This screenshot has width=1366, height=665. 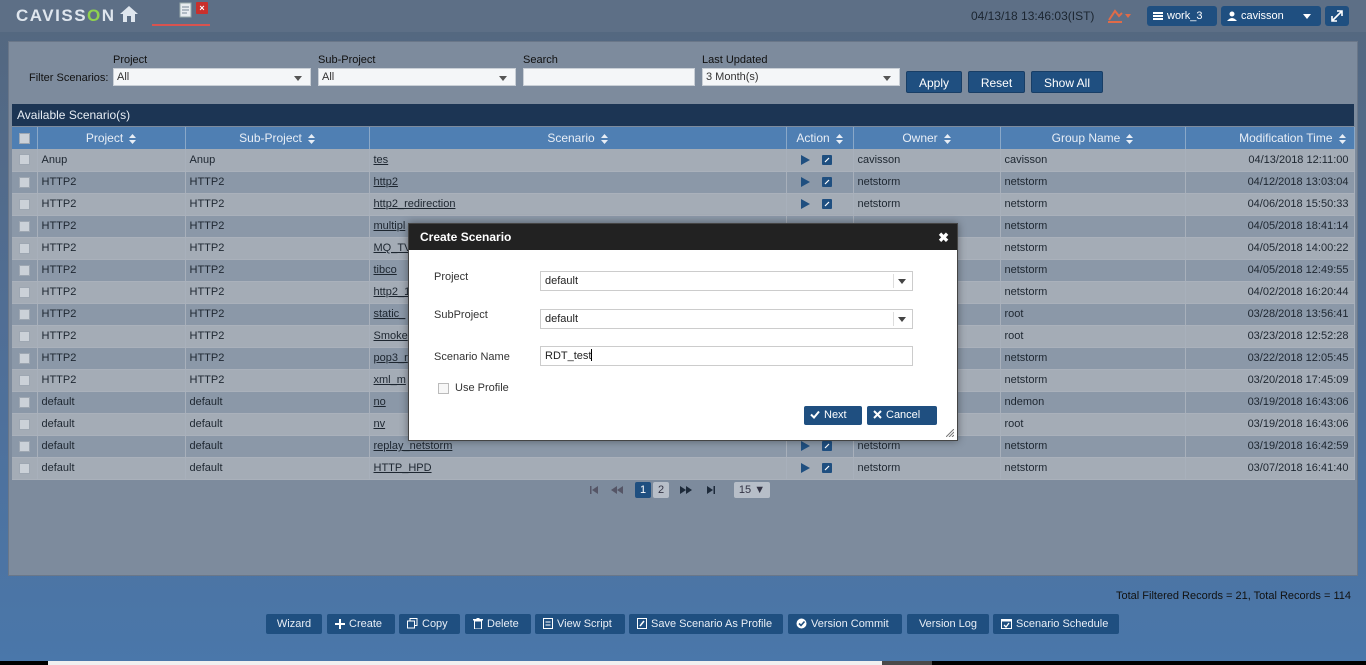 What do you see at coordinates (845, 624) in the screenshot?
I see `version-commit-button: Version Commit` at bounding box center [845, 624].